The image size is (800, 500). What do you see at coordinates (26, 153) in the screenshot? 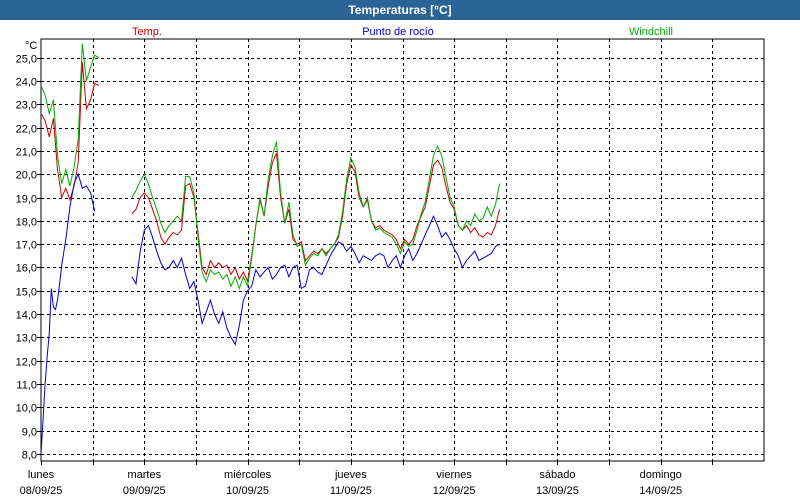
I see `y-tick-label: 21,0` at bounding box center [26, 153].